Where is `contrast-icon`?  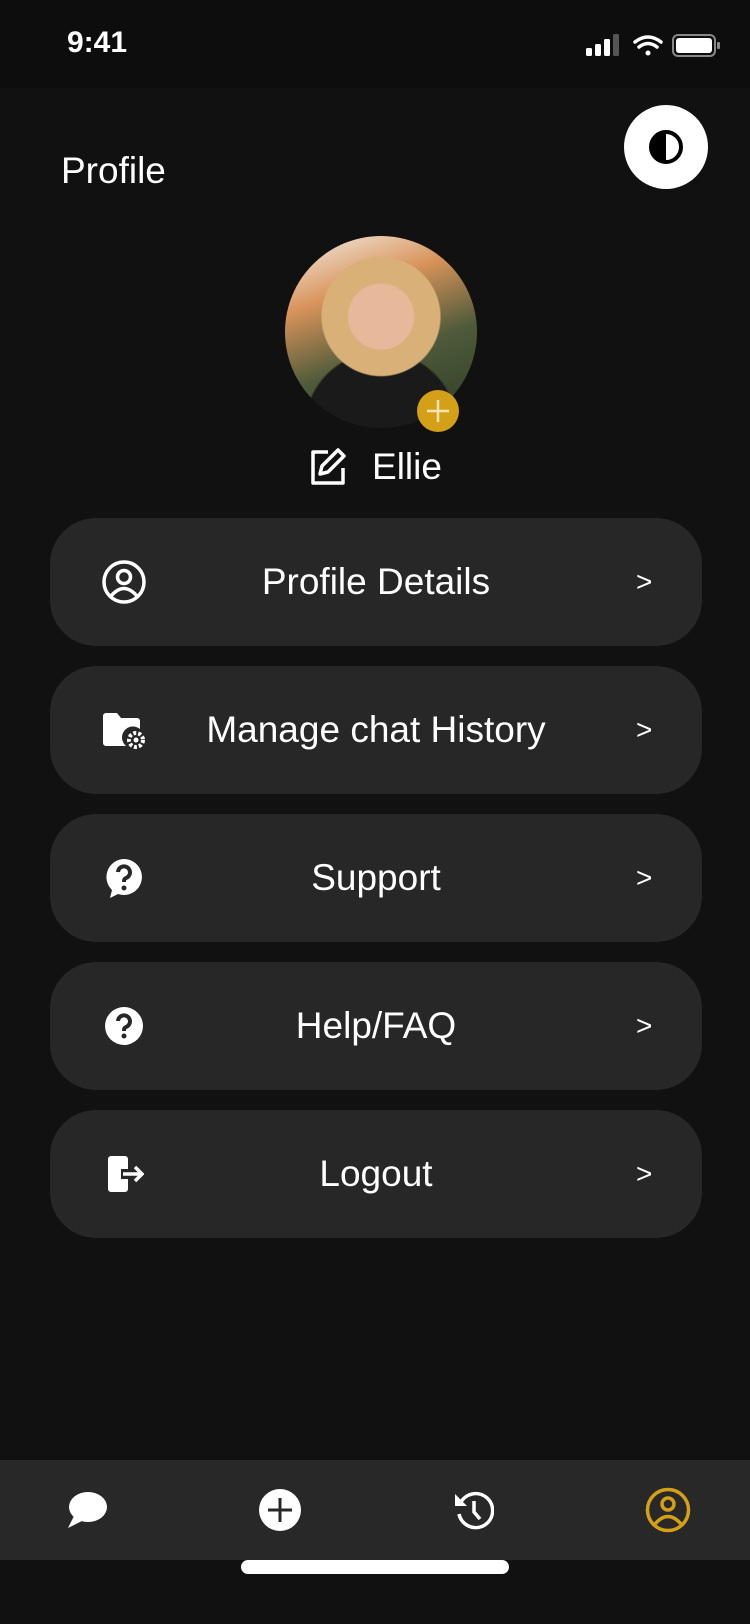
contrast-icon is located at coordinates (666, 147).